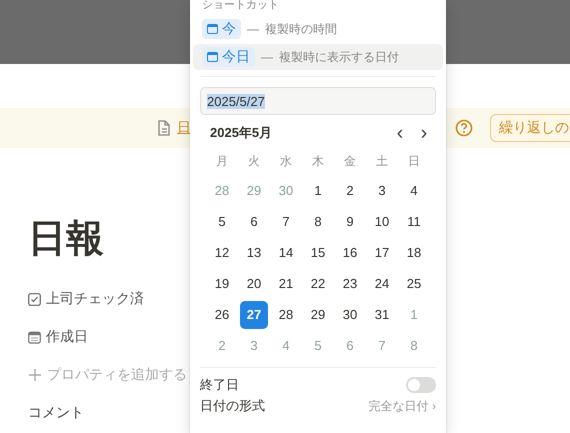 Image resolution: width=570 pixels, height=433 pixels. What do you see at coordinates (67, 337) in the screenshot?
I see `property-label: 作成日` at bounding box center [67, 337].